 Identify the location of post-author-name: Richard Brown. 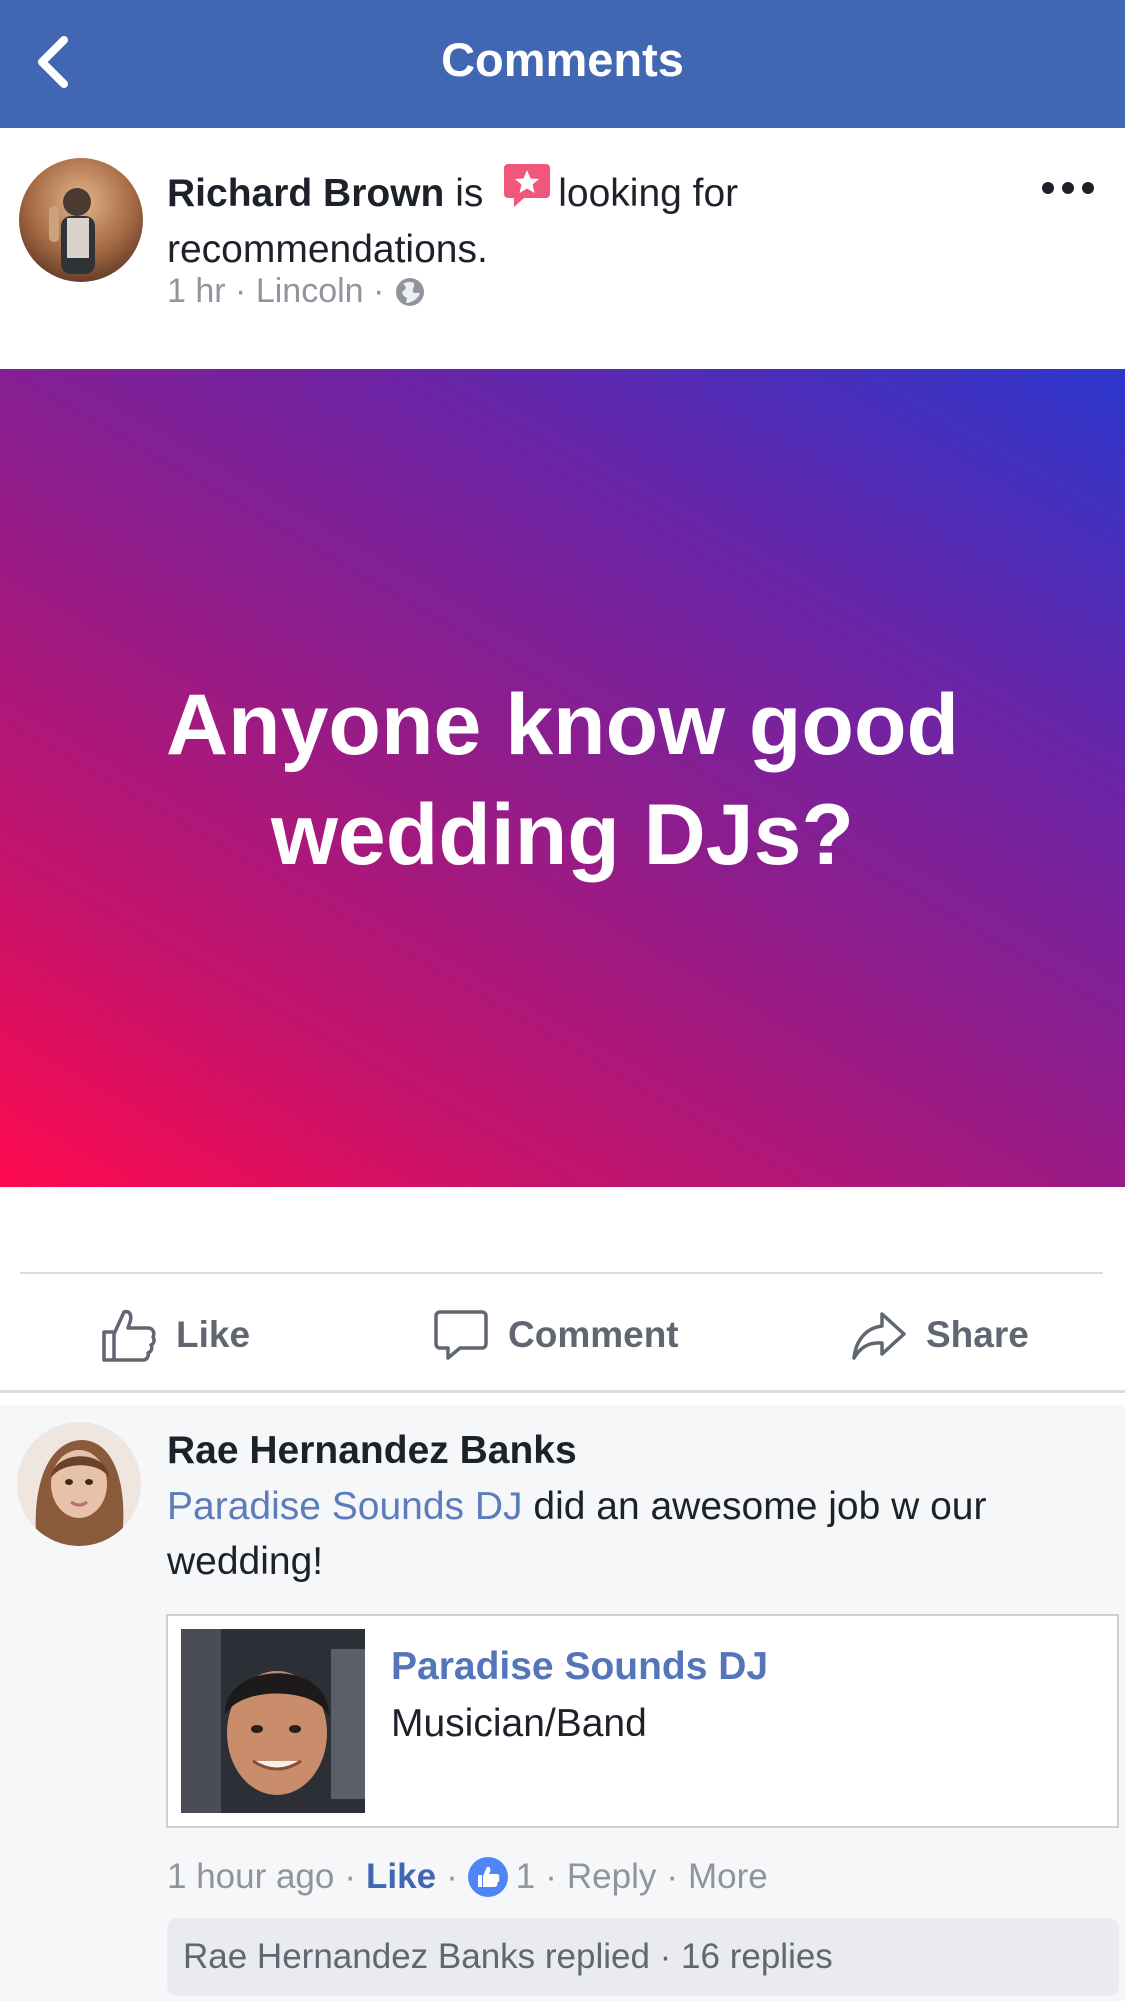
(305, 193).